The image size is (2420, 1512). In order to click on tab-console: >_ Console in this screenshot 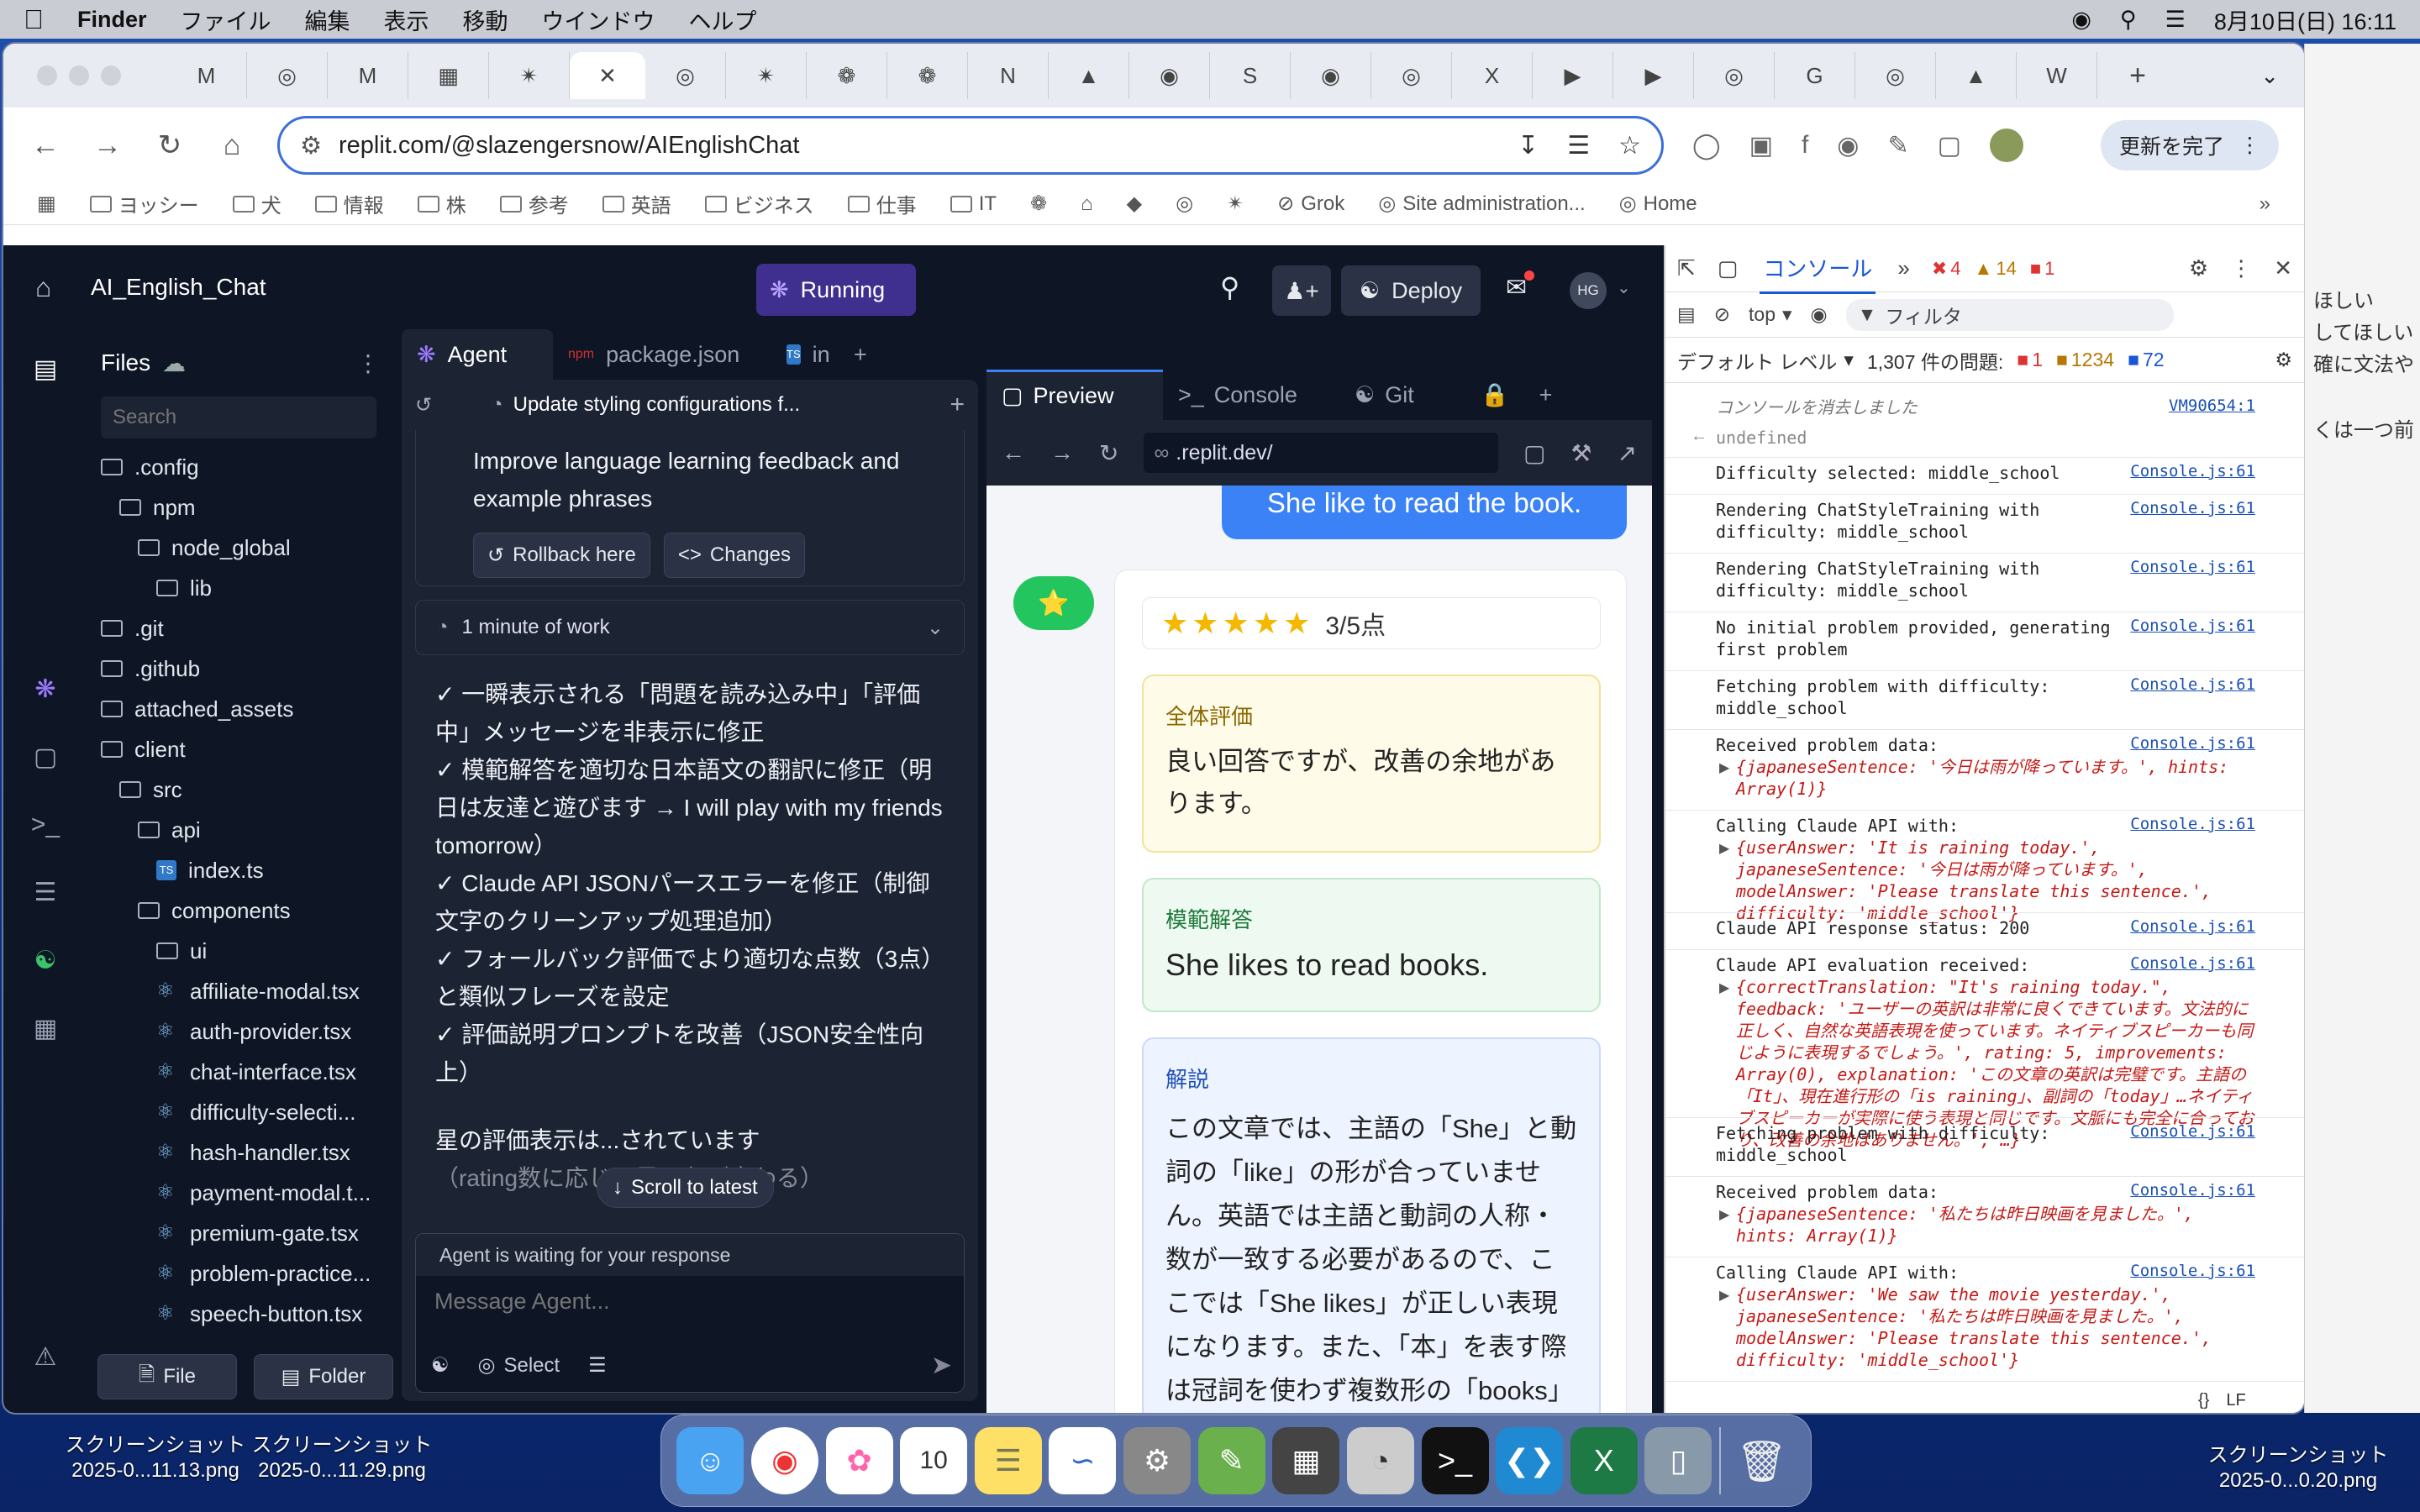, I will do `click(1251, 395)`.